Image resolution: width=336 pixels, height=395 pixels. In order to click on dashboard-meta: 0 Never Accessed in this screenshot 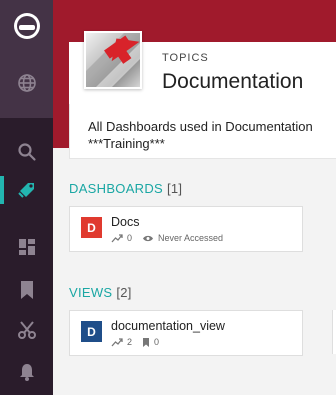, I will do `click(167, 238)`.